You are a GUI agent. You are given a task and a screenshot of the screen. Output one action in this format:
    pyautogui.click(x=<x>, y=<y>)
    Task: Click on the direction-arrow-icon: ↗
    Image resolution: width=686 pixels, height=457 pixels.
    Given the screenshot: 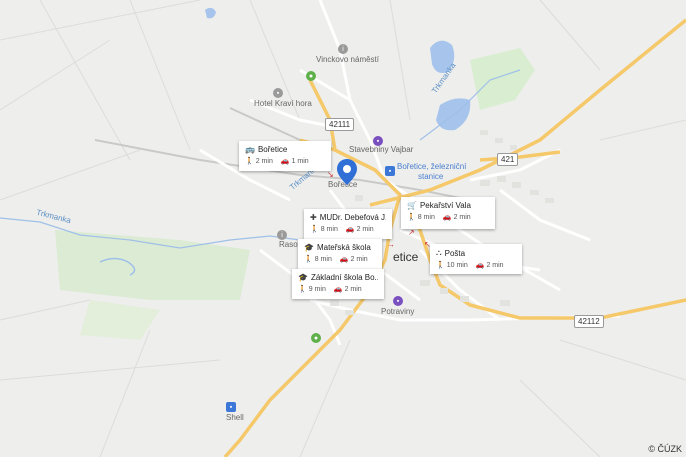 What is the action you would take?
    pyautogui.click(x=411, y=232)
    